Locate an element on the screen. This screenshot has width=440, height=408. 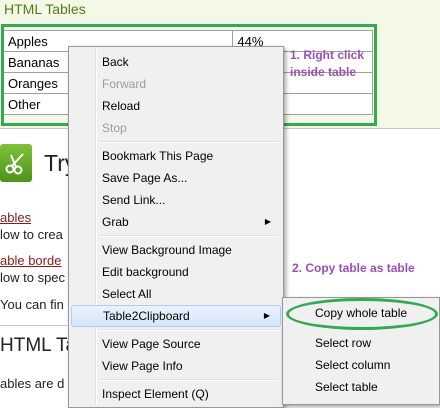
scissors-icon is located at coordinates (16, 163).